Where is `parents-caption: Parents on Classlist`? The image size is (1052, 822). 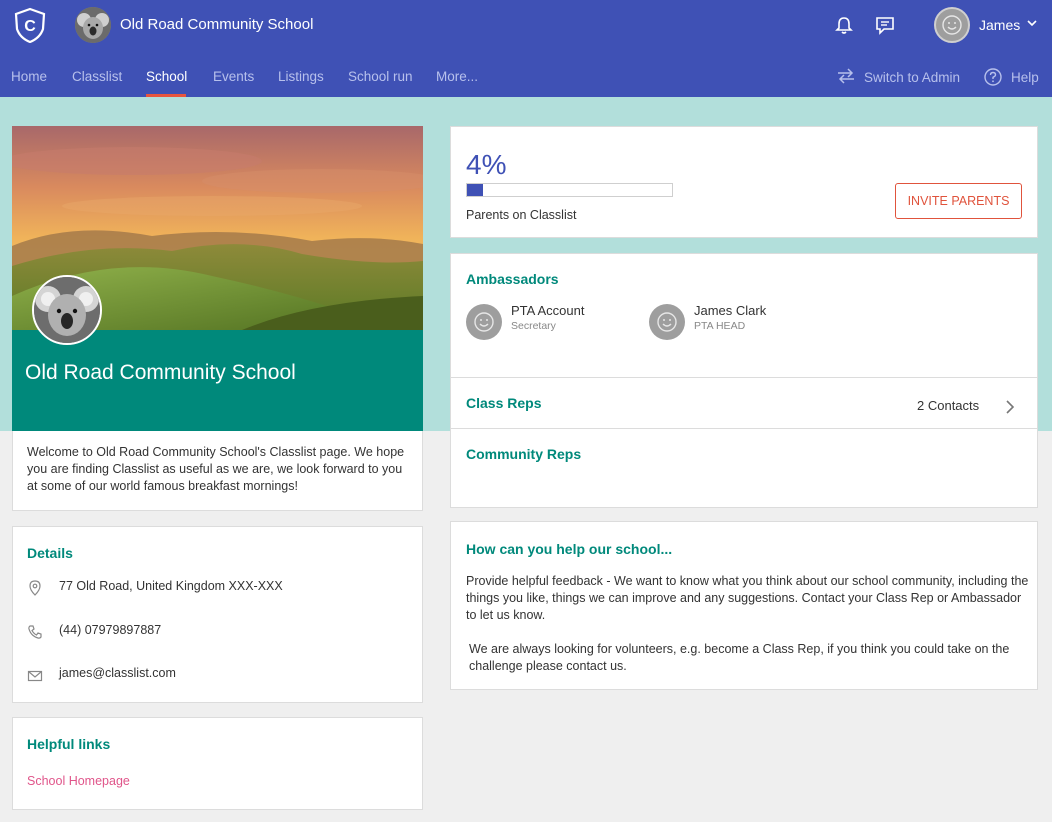 parents-caption: Parents on Classlist is located at coordinates (521, 215).